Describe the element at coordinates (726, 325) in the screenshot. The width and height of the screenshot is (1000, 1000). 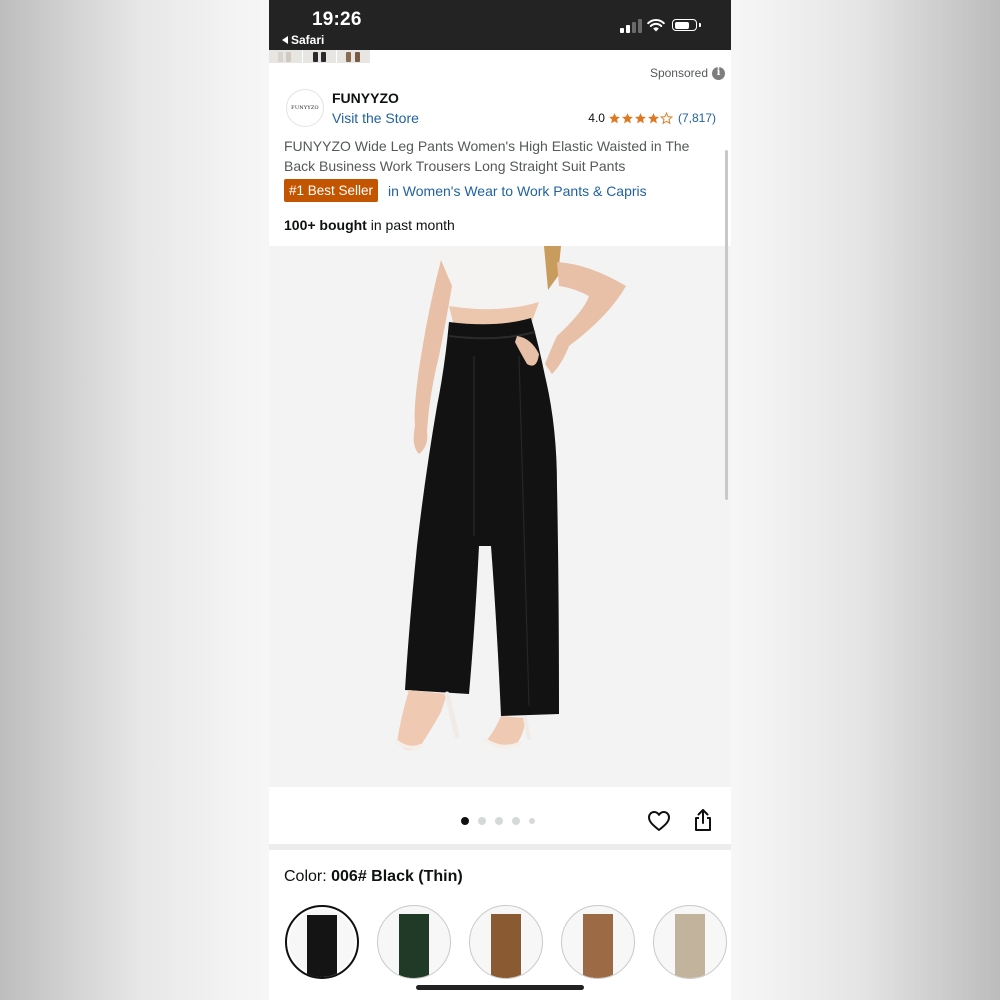
I see `scroll-indicator` at that location.